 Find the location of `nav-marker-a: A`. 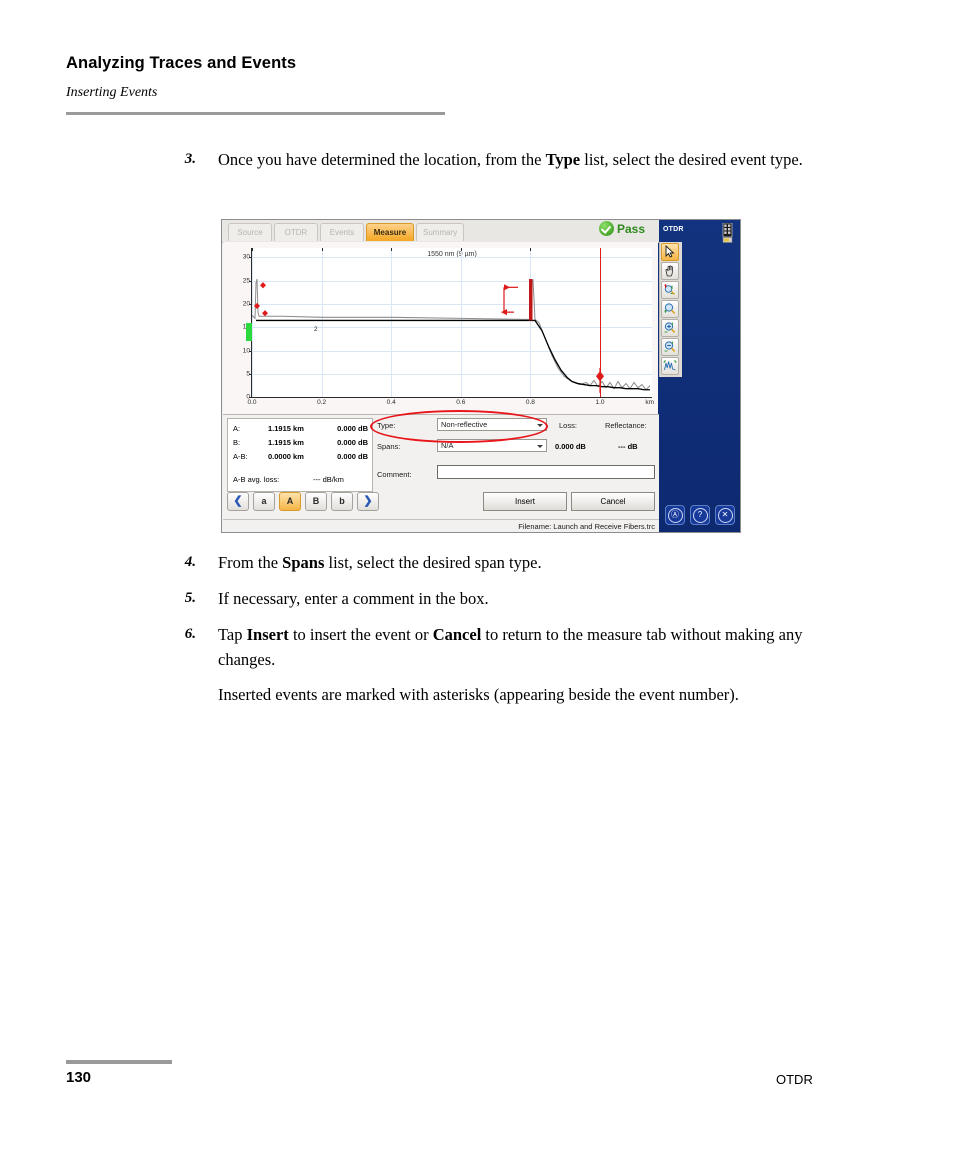

nav-marker-a: A is located at coordinates (290, 501).